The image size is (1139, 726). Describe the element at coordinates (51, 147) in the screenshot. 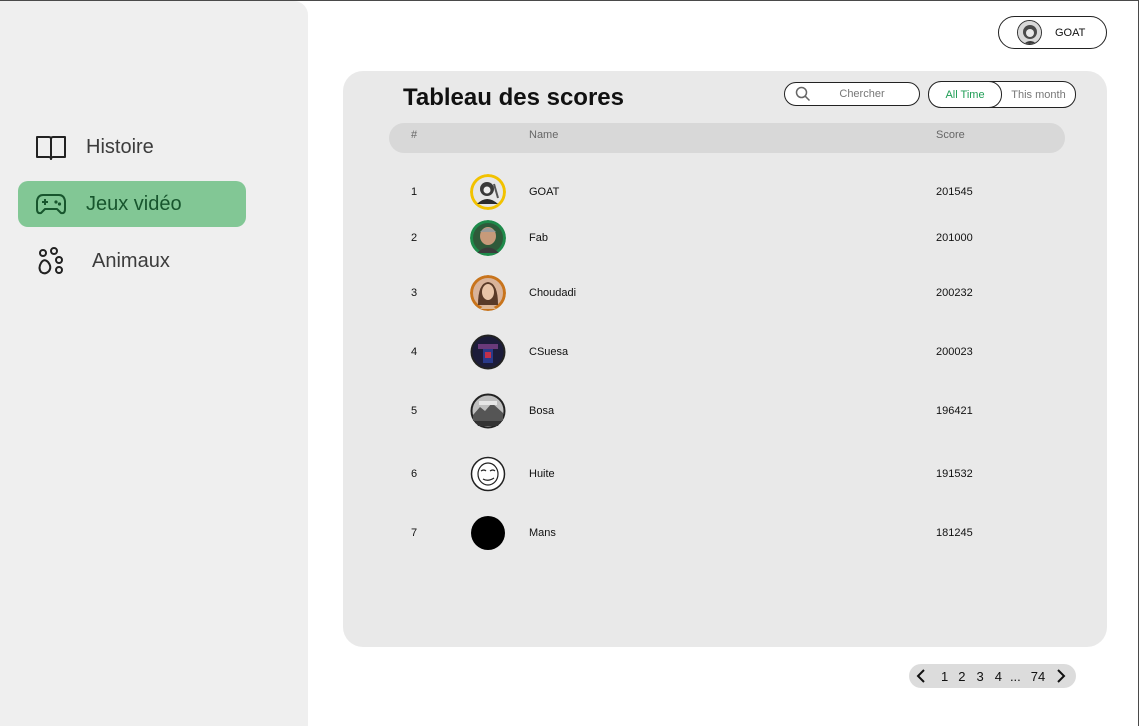

I see `book-icon` at that location.